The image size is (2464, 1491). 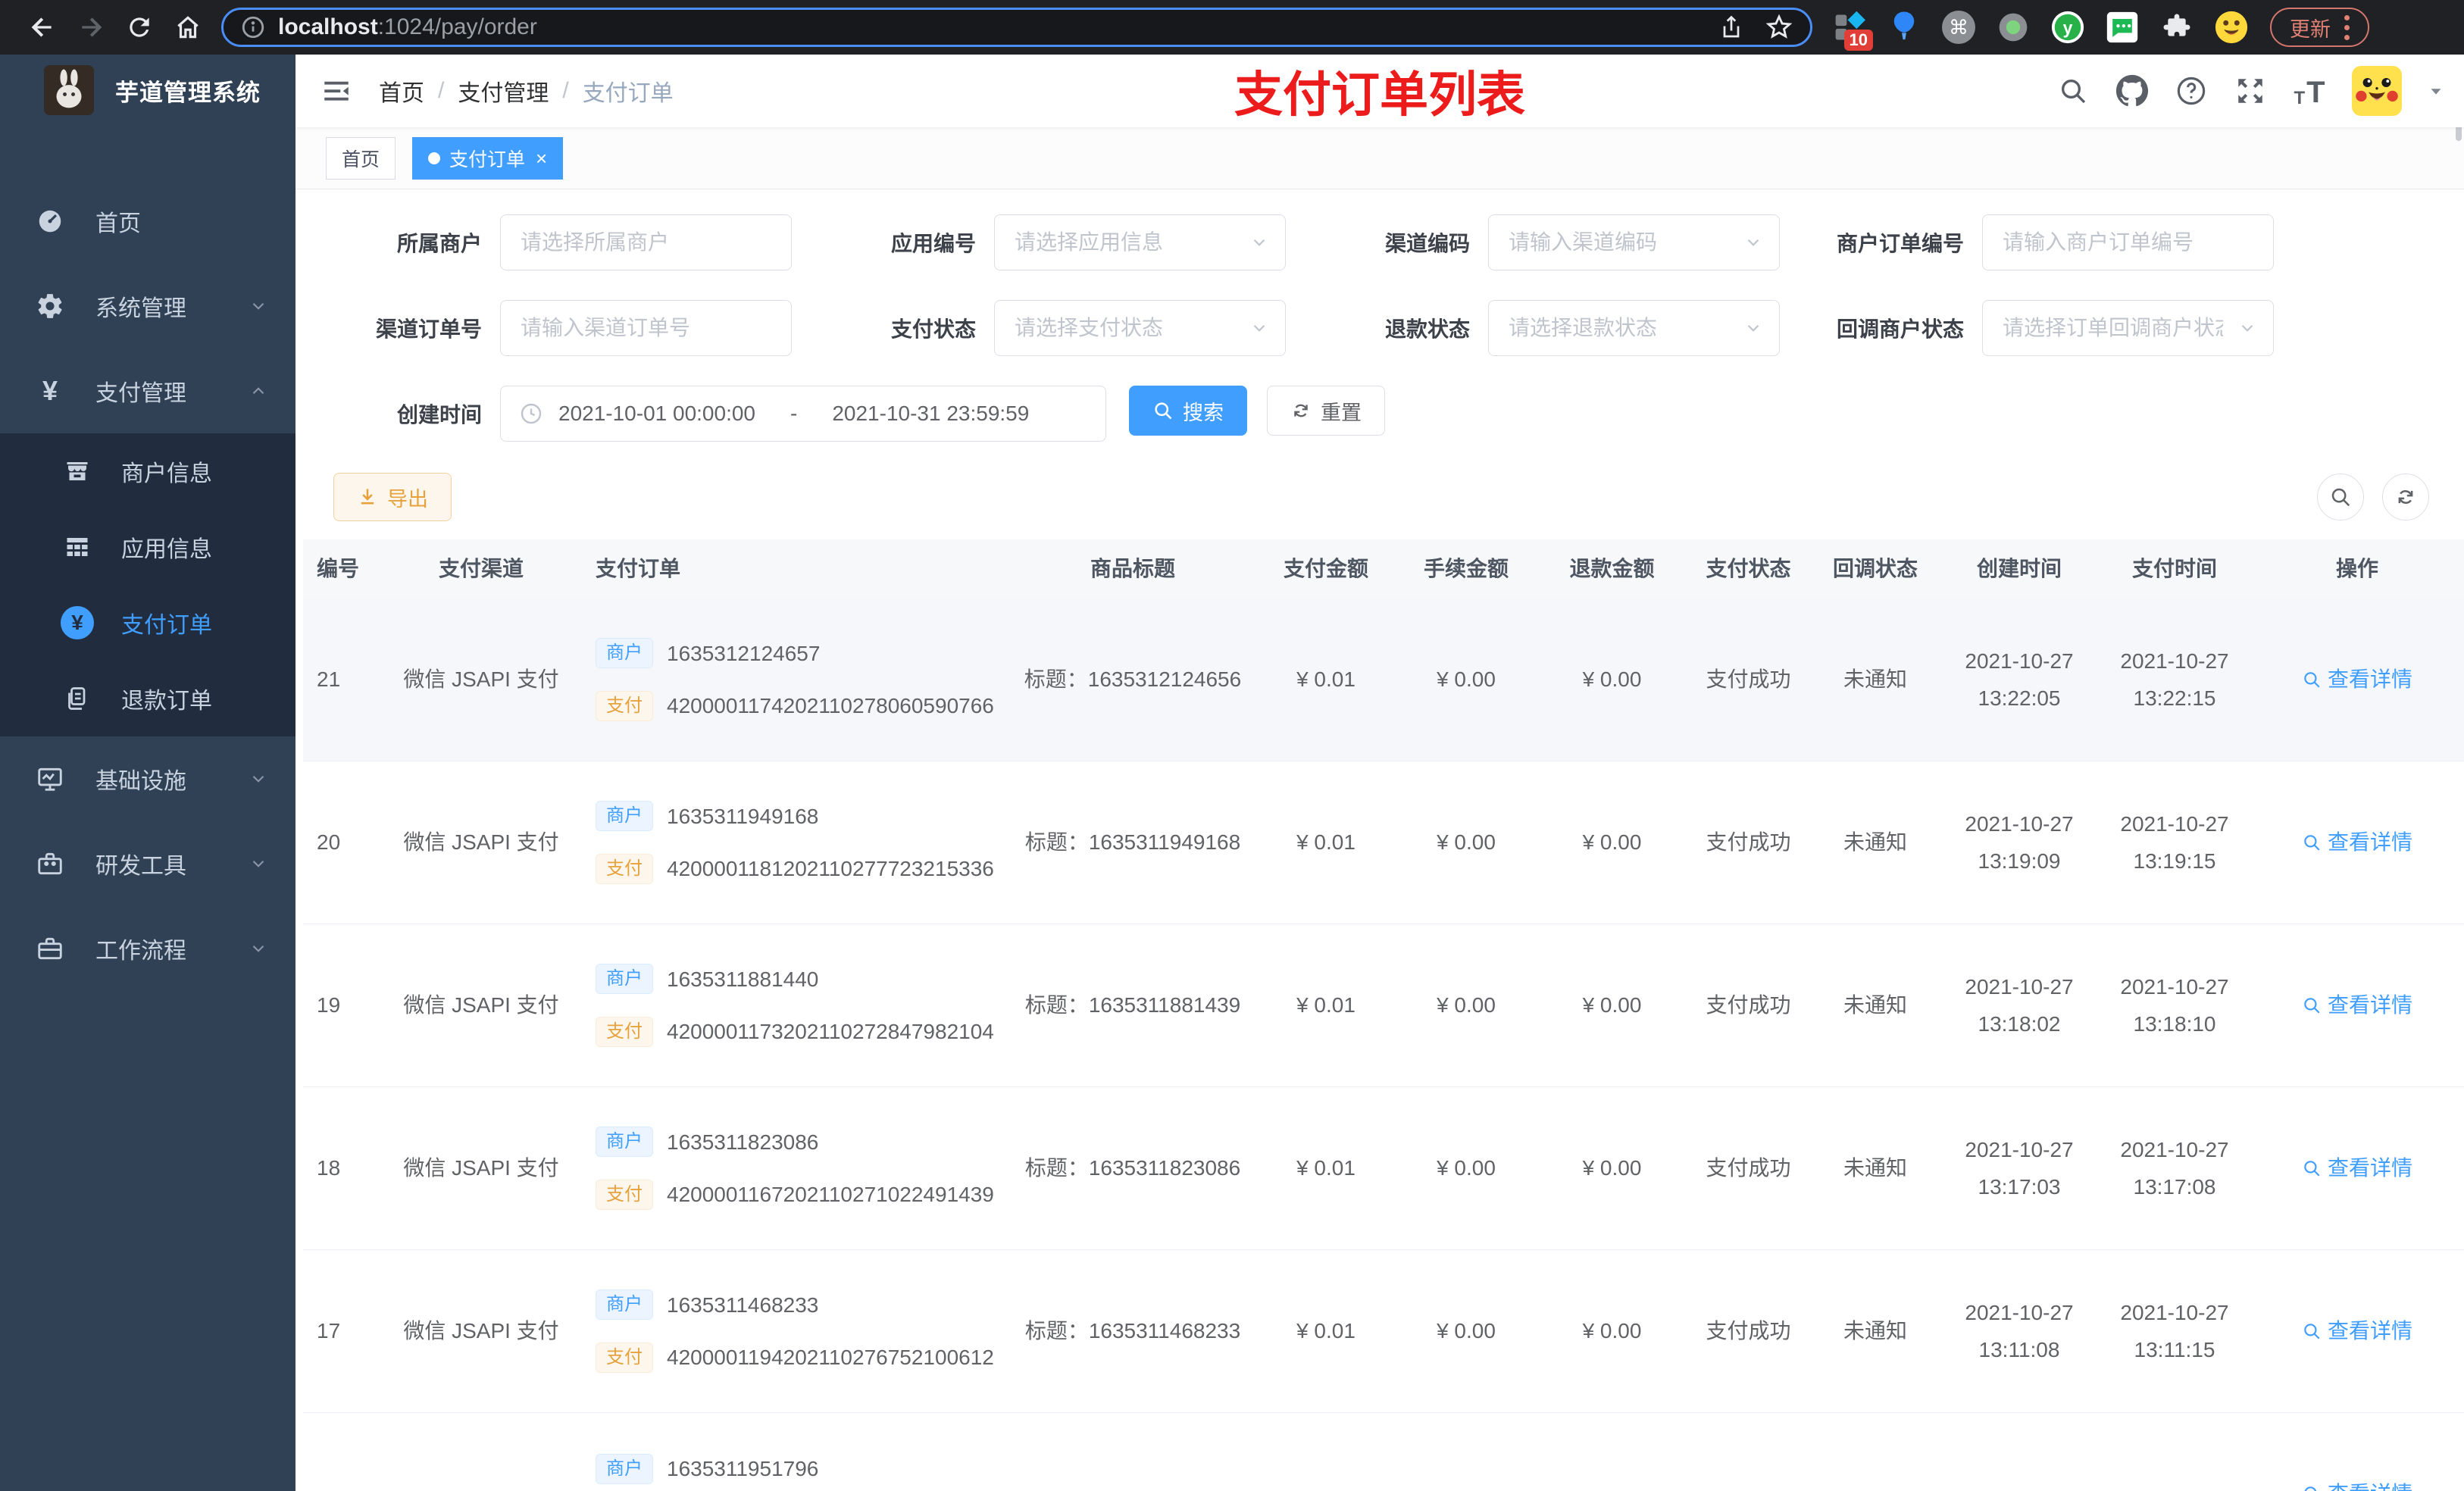 I want to click on tag-pay-order: 支付订单 ×, so click(x=488, y=158).